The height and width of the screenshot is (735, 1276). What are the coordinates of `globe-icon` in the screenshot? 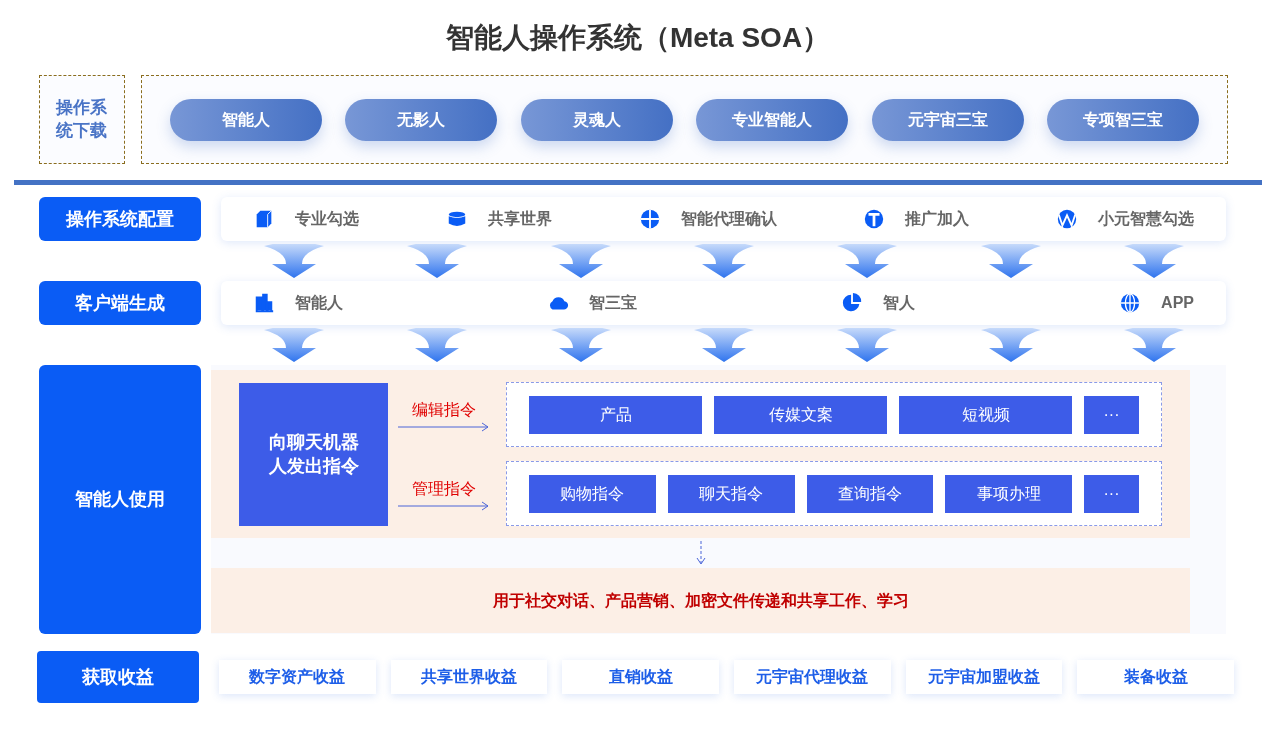 It's located at (1130, 303).